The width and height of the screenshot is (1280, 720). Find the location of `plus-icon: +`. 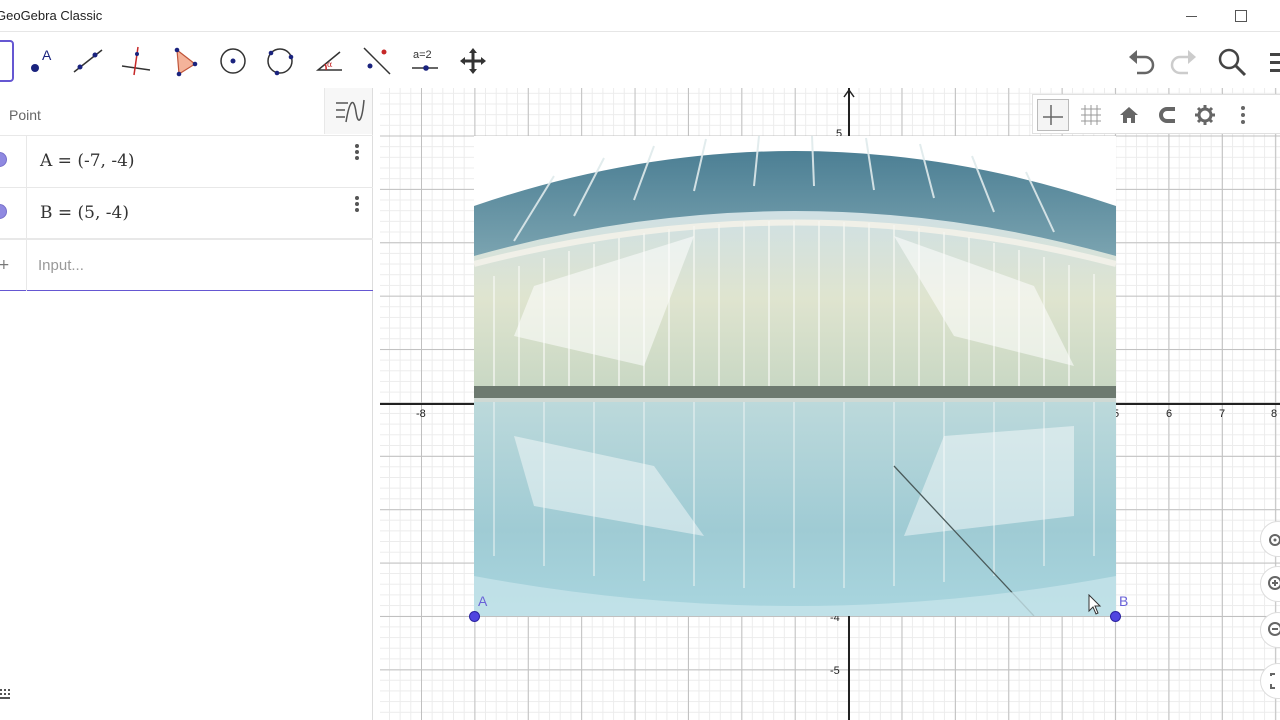

plus-icon: + is located at coordinates (5, 265).